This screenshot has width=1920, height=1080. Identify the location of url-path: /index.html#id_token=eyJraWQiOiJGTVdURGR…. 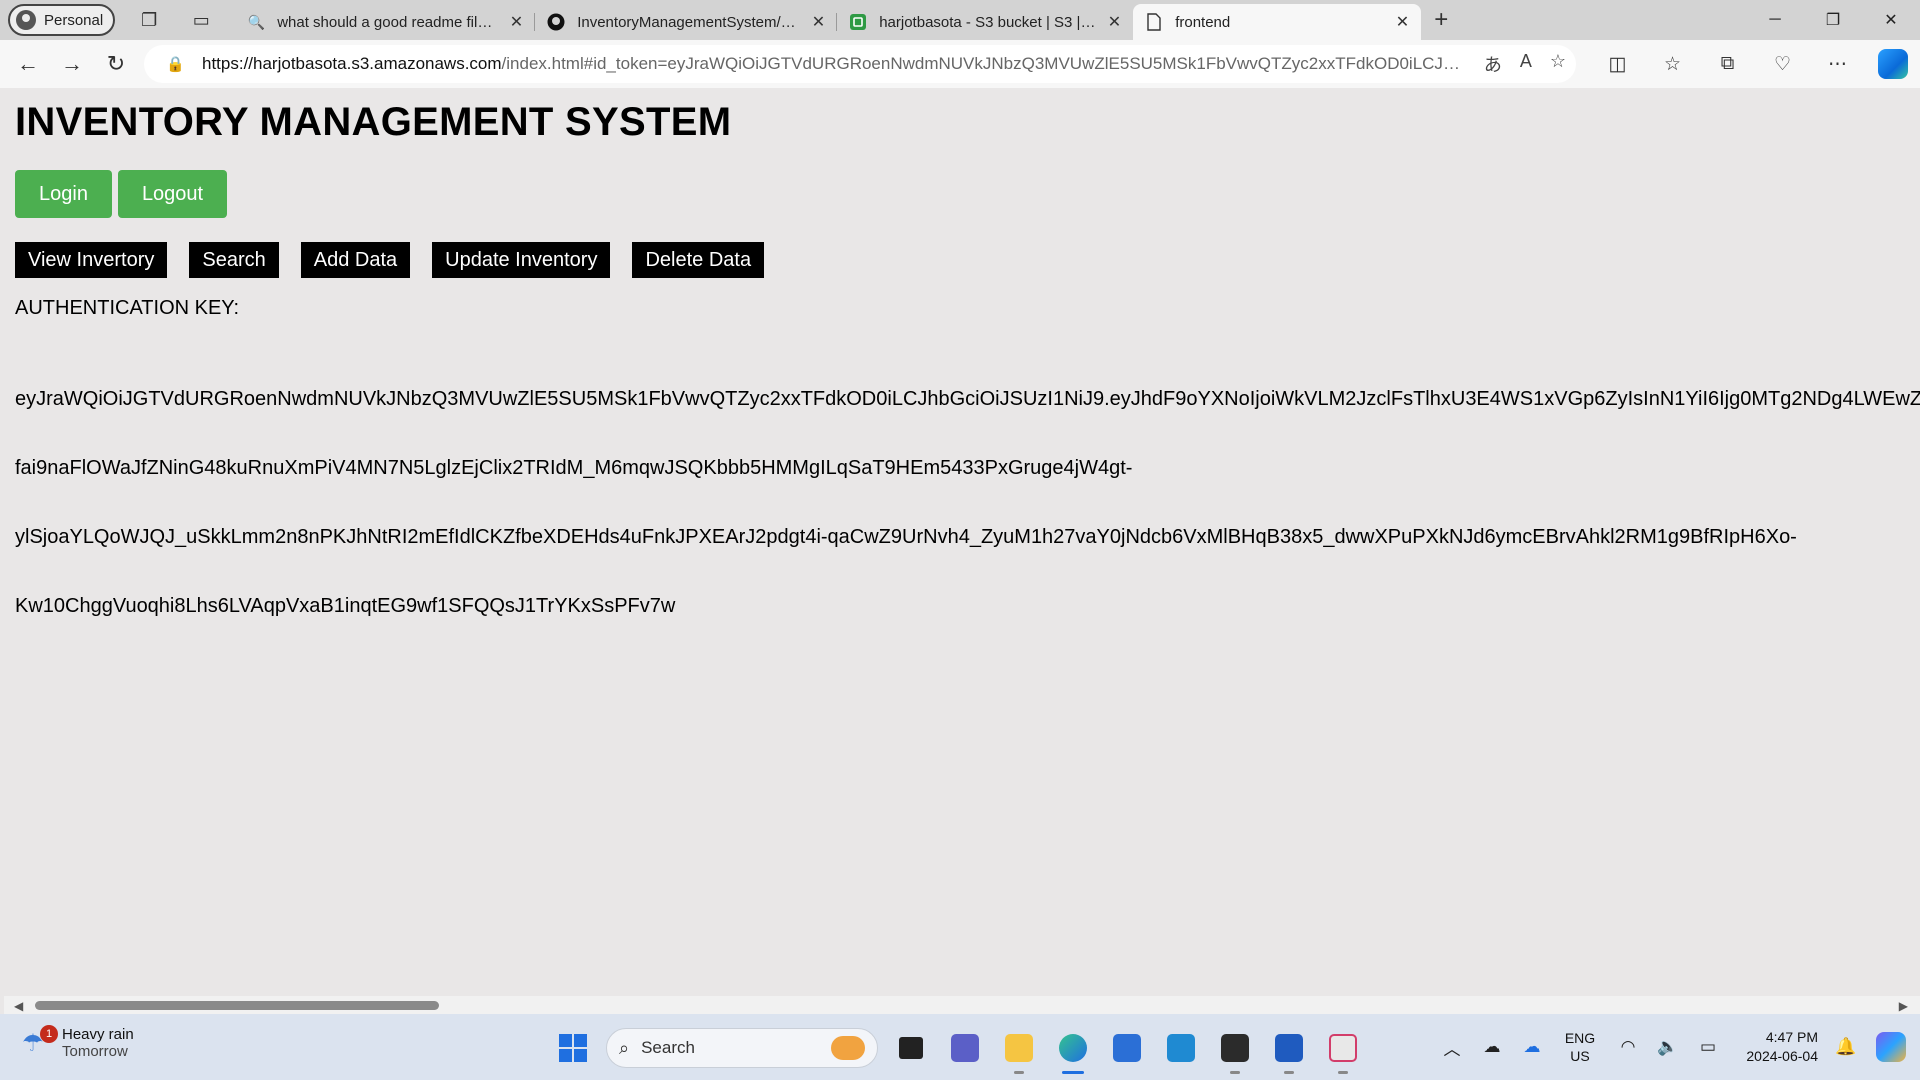
(984, 63).